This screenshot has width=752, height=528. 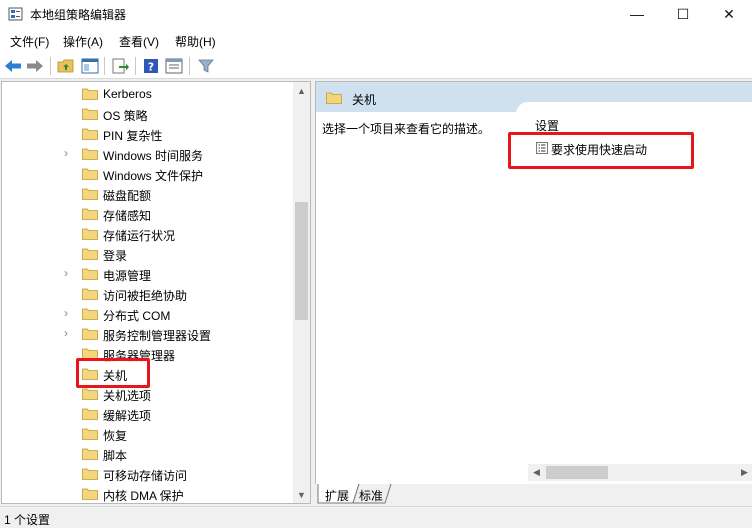 What do you see at coordinates (113, 373) in the screenshot?
I see `highlight-box-shutdown` at bounding box center [113, 373].